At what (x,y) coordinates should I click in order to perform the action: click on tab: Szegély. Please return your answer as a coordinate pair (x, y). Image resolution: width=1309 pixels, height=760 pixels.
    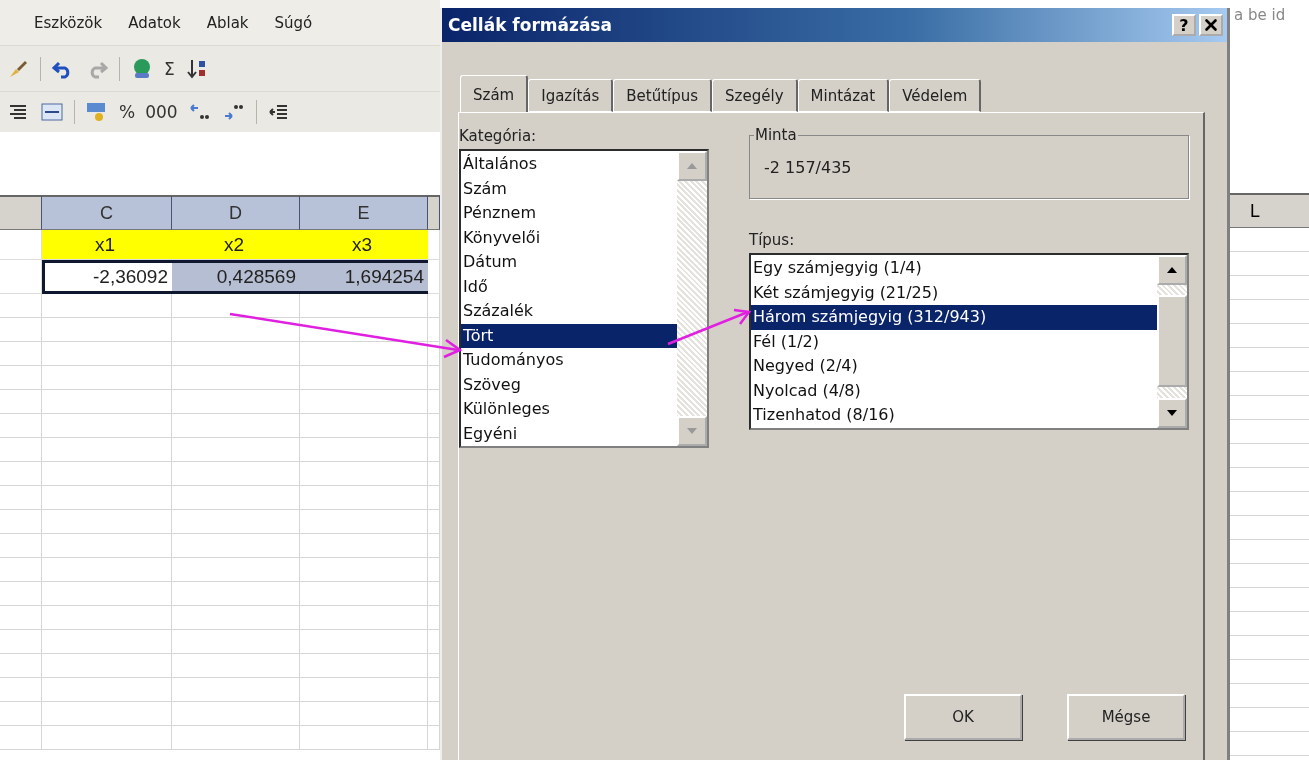
    Looking at the image, I should click on (755, 95).